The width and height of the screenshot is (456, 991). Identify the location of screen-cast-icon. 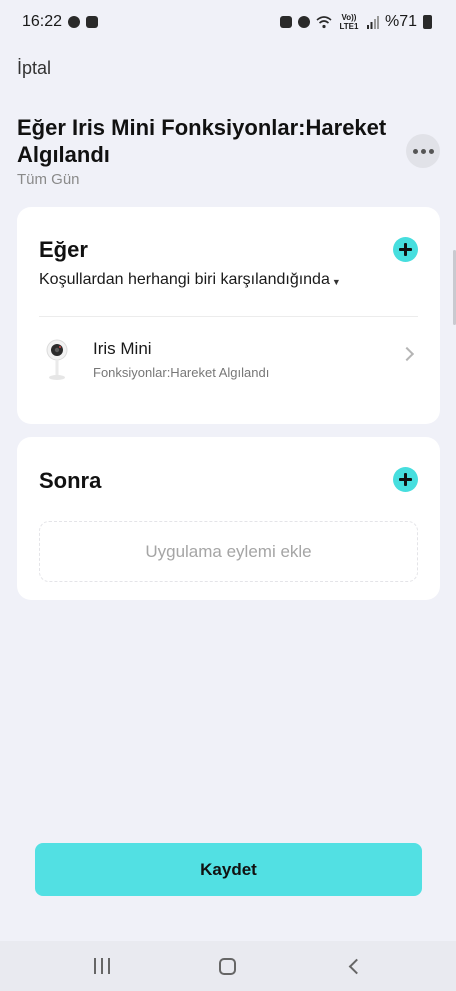
(92, 22).